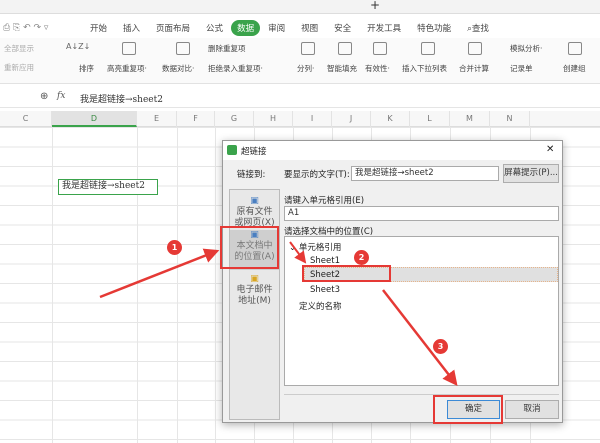 This screenshot has height=443, width=600. I want to click on annotation-number-1: 1, so click(174, 247).